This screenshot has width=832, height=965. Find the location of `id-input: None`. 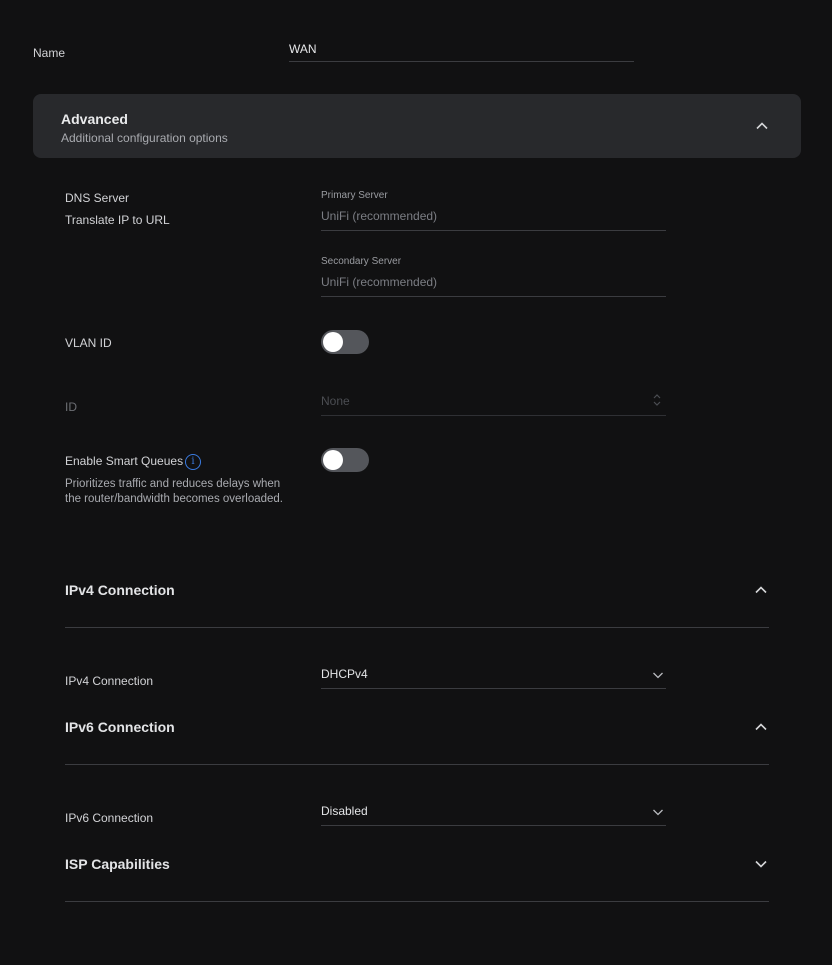

id-input: None is located at coordinates (493, 404).